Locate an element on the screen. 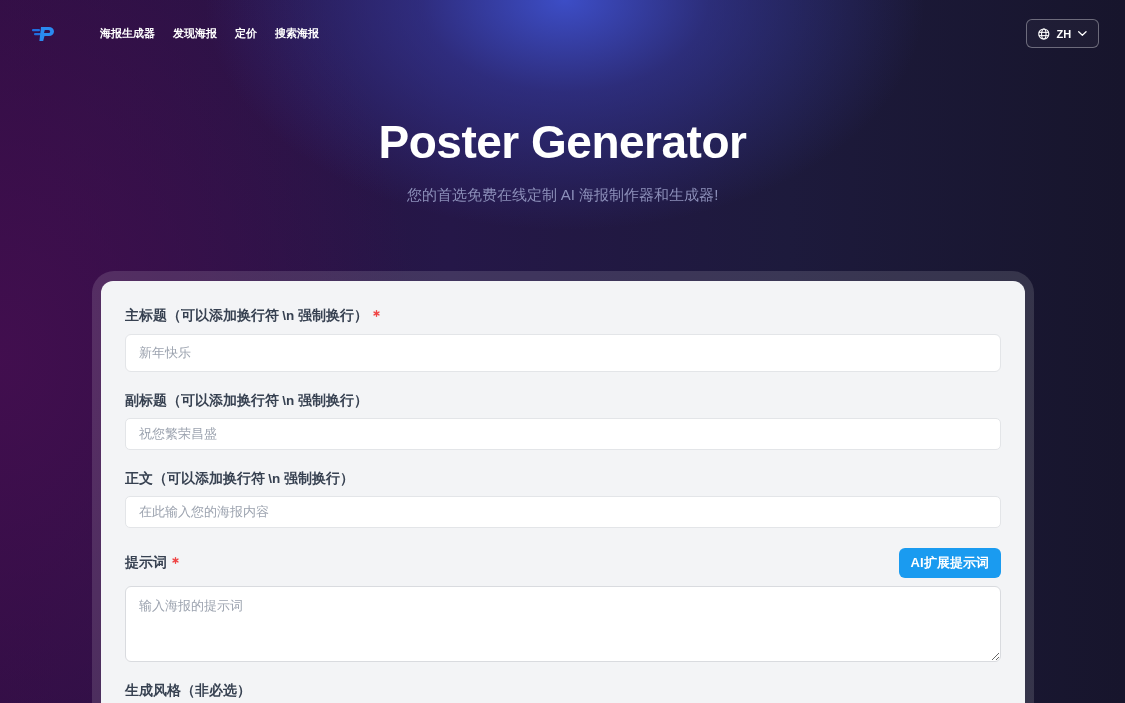  field-label: 生成风格（非必选） is located at coordinates (187, 691).